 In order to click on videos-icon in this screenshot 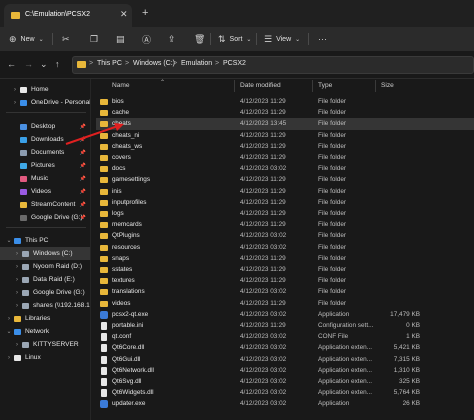, I will do `click(23, 191)`.